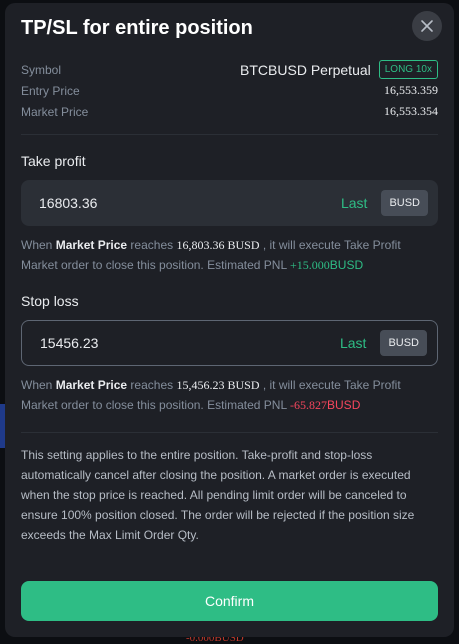  What do you see at coordinates (53, 161) in the screenshot?
I see `take-profit-title: Take profit` at bounding box center [53, 161].